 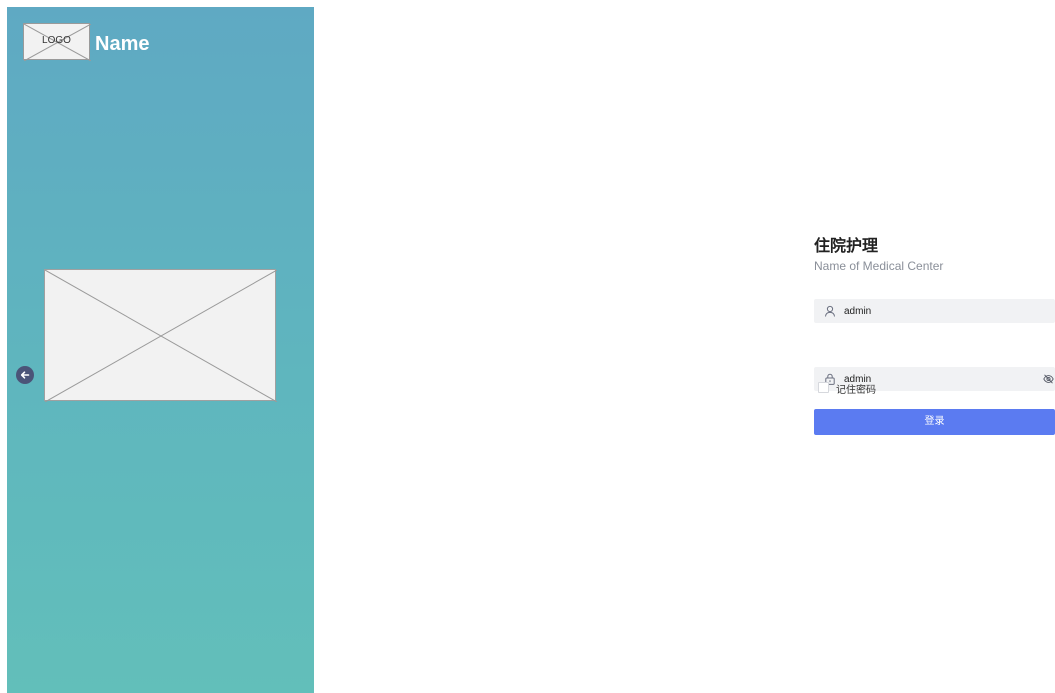 What do you see at coordinates (122, 44) in the screenshot?
I see `brand-name: Name` at bounding box center [122, 44].